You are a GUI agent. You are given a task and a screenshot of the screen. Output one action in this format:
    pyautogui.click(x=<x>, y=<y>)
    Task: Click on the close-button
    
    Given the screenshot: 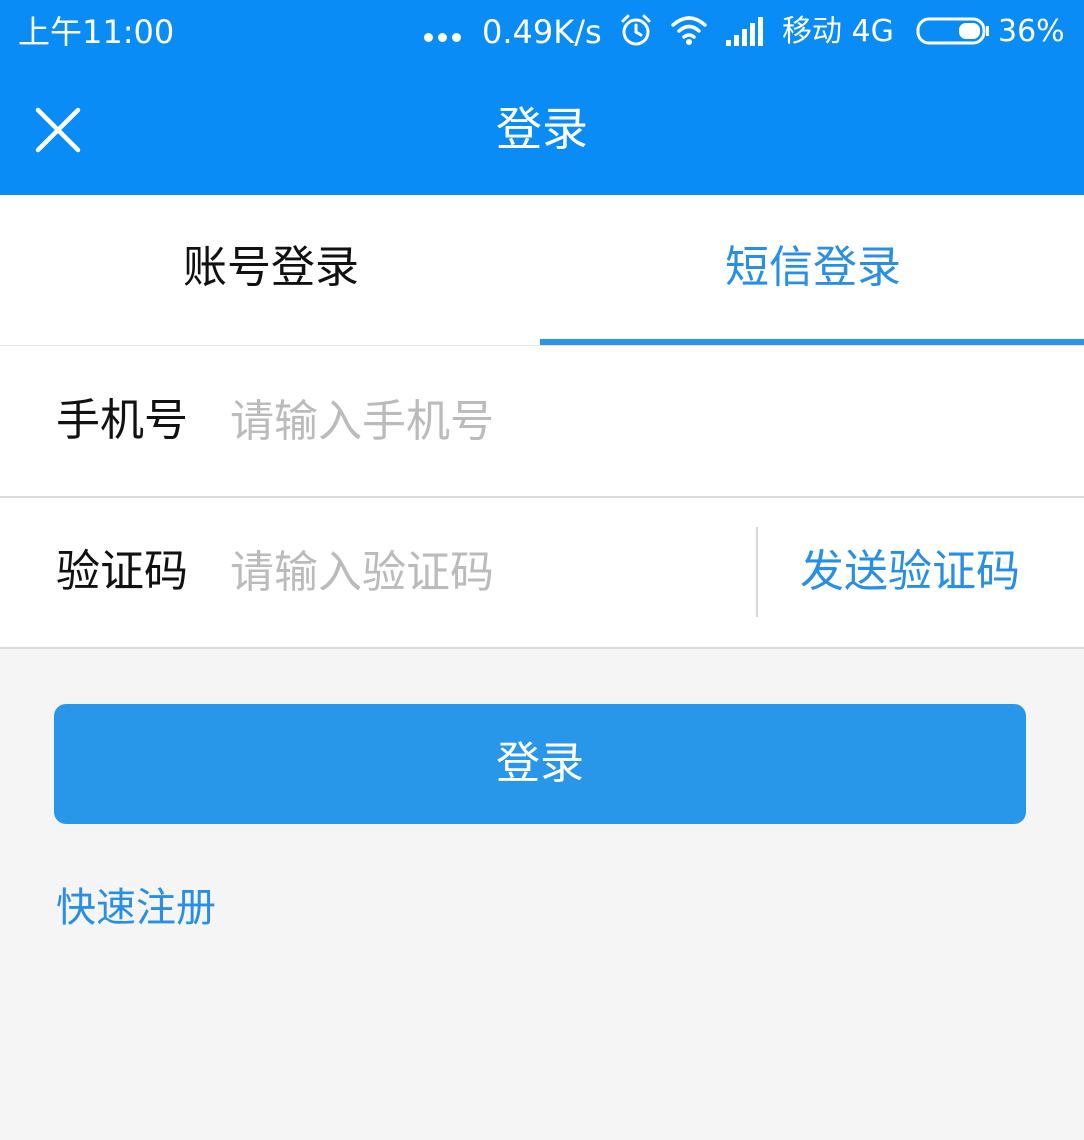 What is the action you would take?
    pyautogui.click(x=58, y=130)
    